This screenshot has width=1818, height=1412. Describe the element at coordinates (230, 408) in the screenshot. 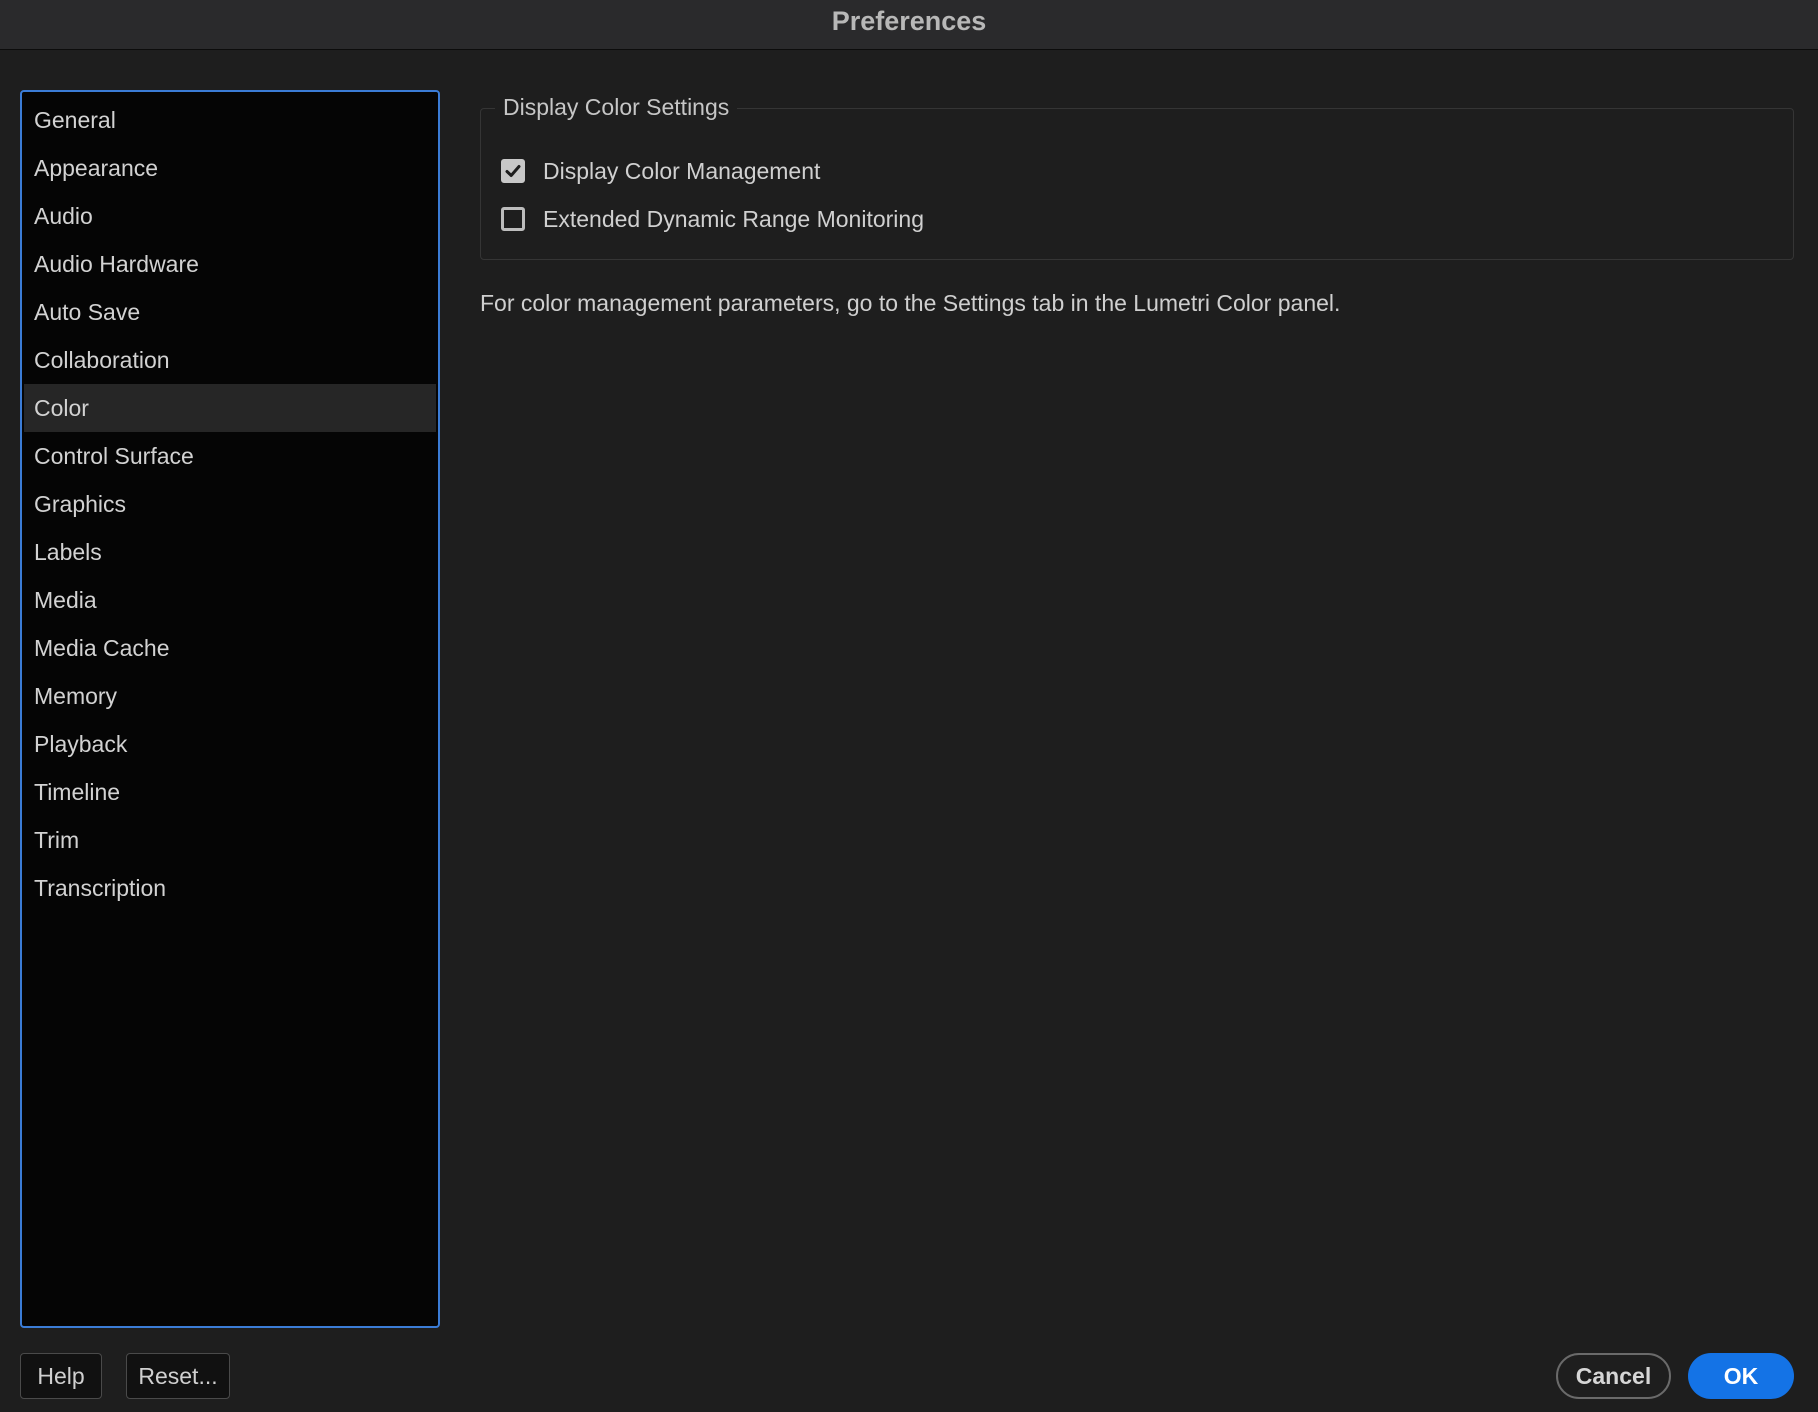

I see `sidebar-item-color: Color` at that location.